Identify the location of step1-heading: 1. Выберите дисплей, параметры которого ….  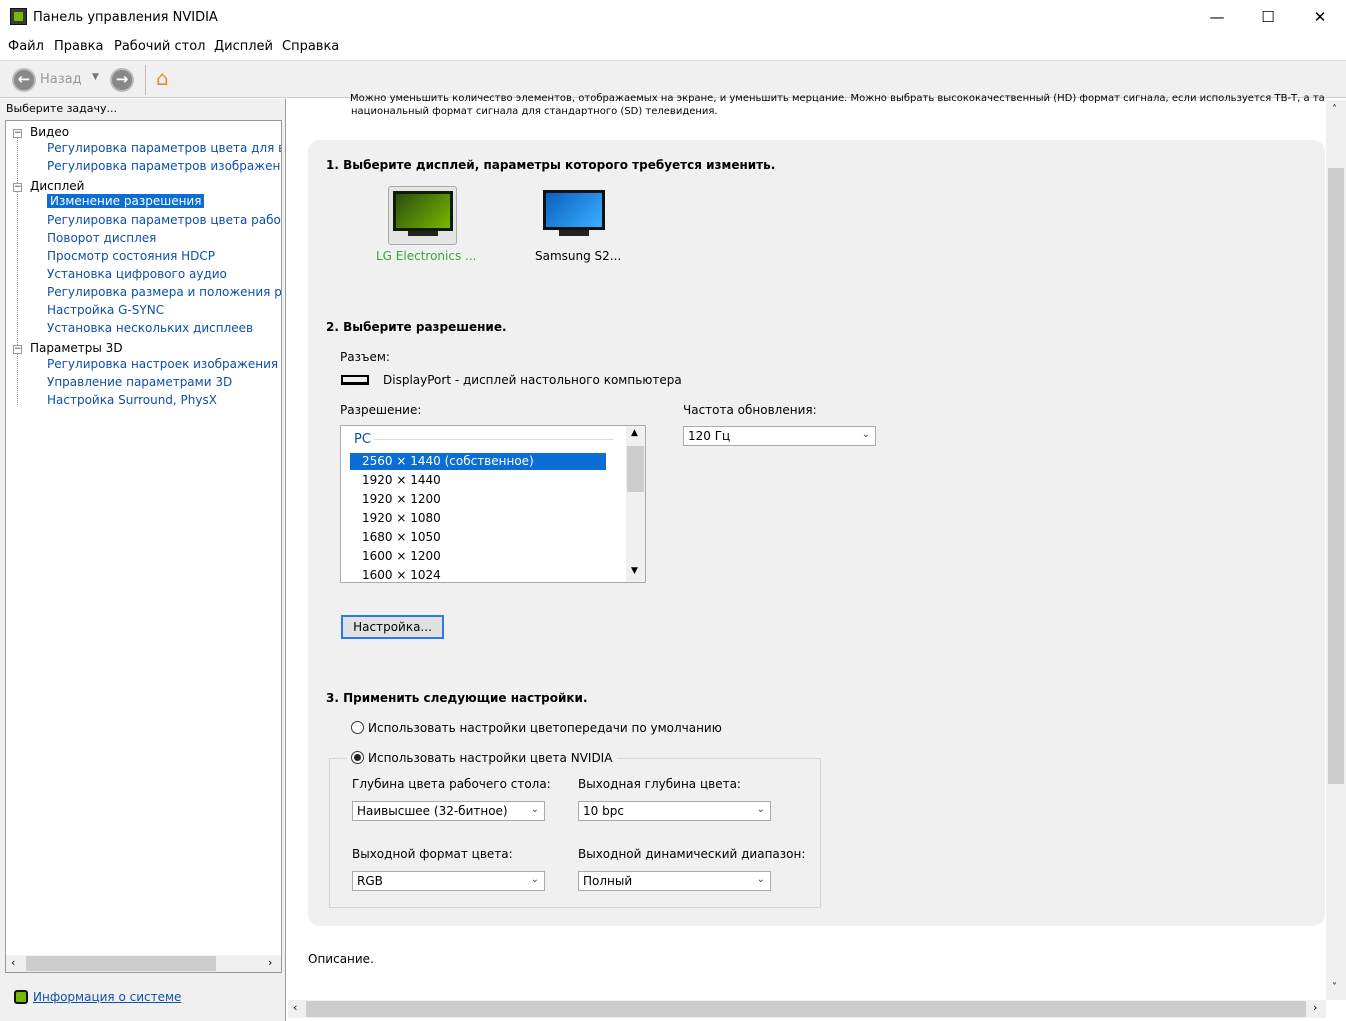
(551, 165).